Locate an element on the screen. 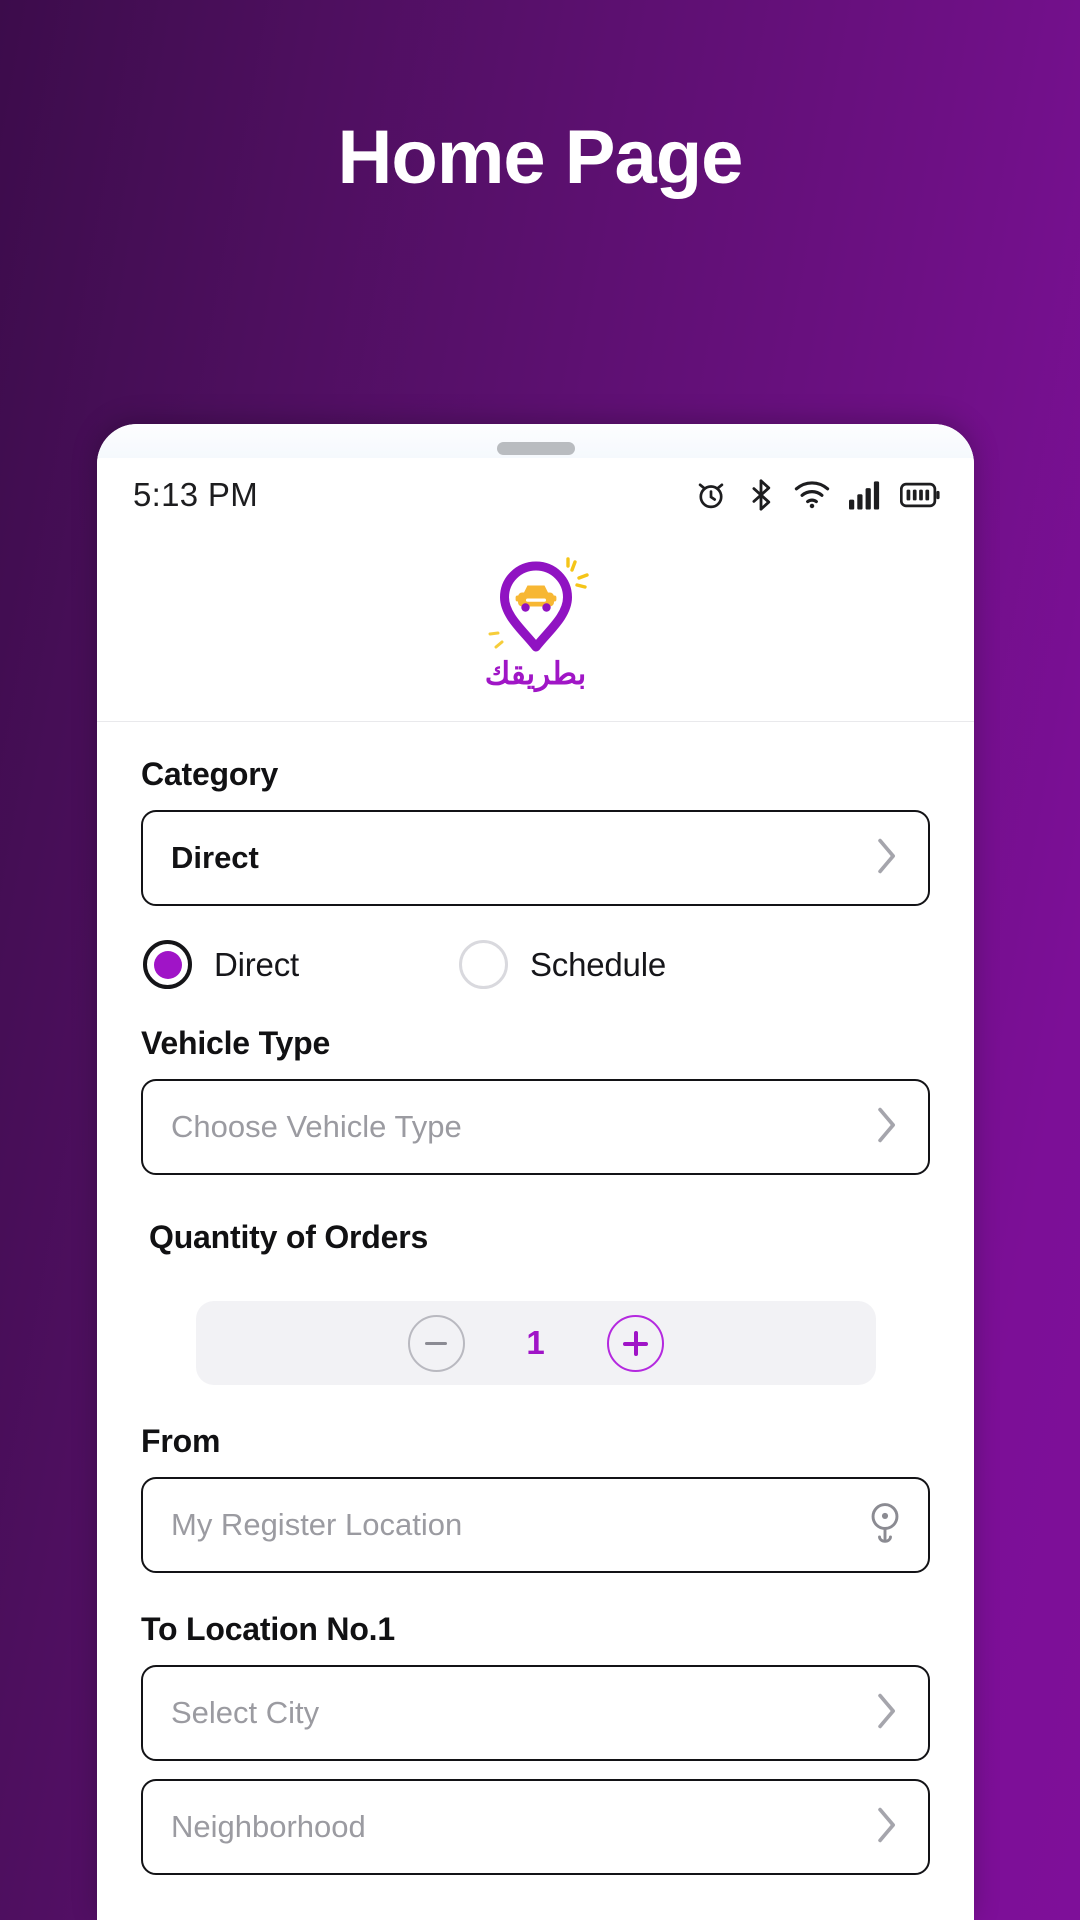  phone-speaker-grille is located at coordinates (535, 448).